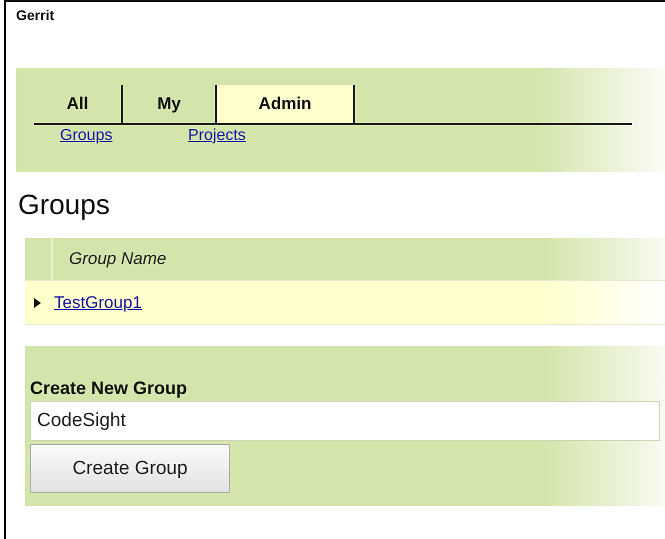 The height and width of the screenshot is (539, 665). What do you see at coordinates (109, 388) in the screenshot?
I see `section-title: Create New Group` at bounding box center [109, 388].